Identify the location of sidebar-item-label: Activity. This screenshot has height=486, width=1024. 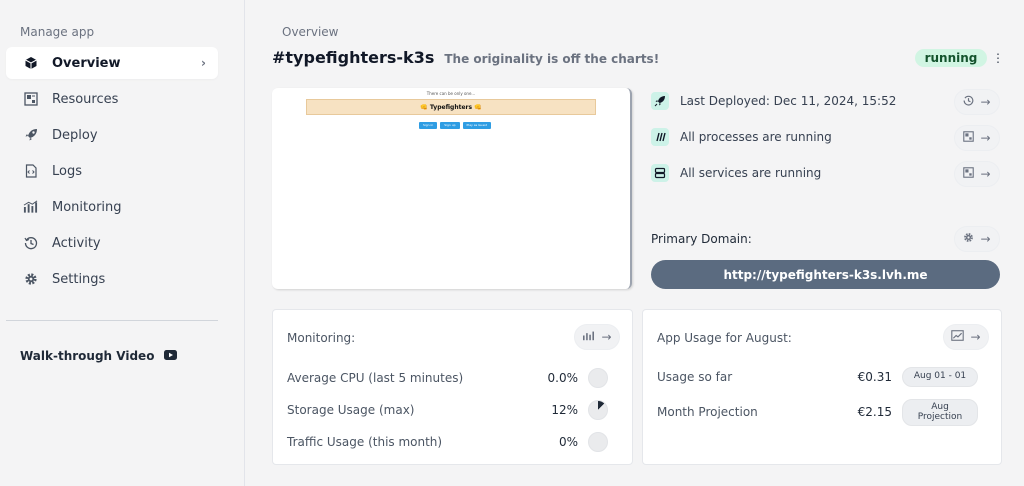
(76, 243).